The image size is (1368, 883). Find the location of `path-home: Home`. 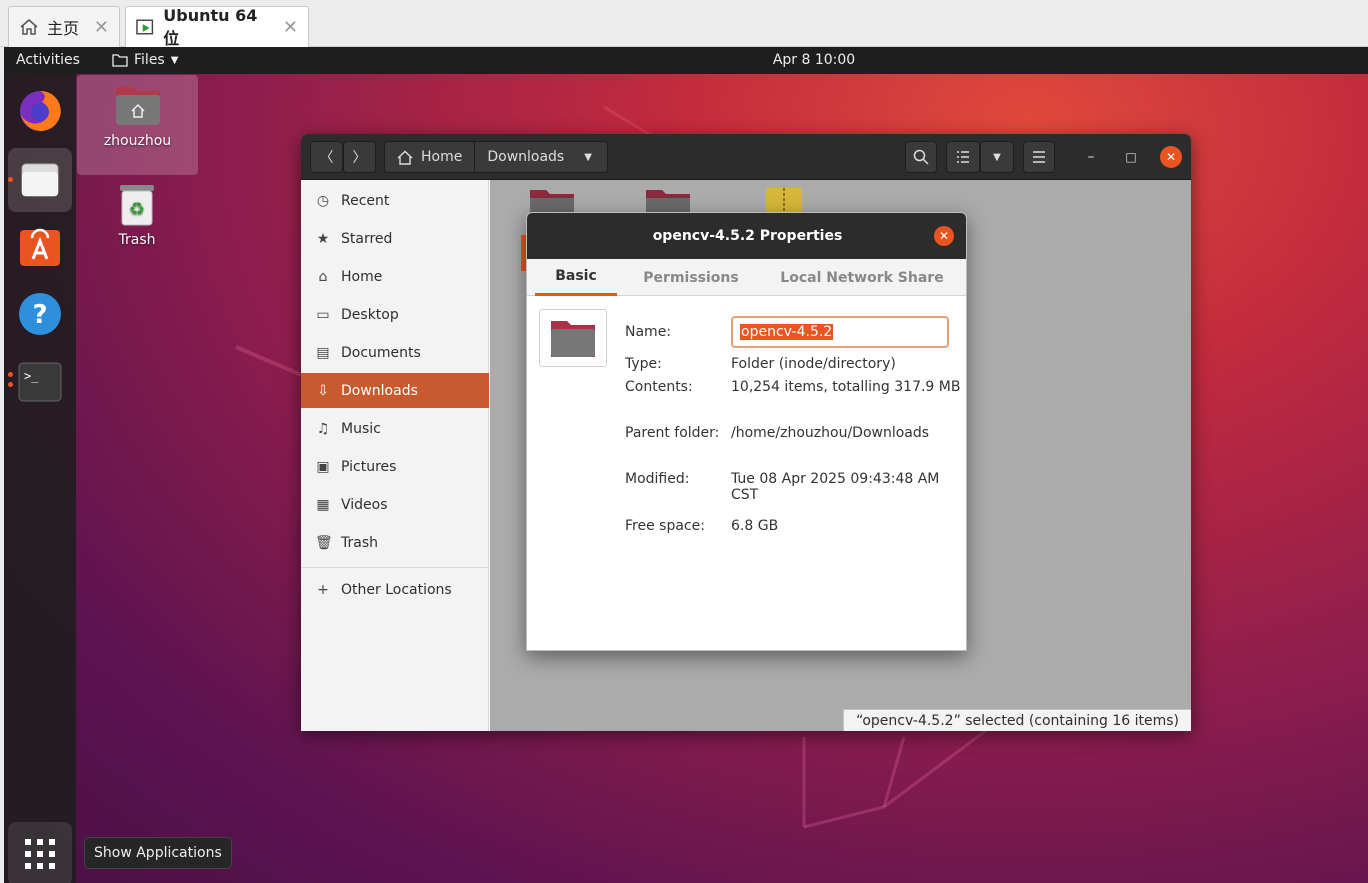

path-home: Home is located at coordinates (429, 157).